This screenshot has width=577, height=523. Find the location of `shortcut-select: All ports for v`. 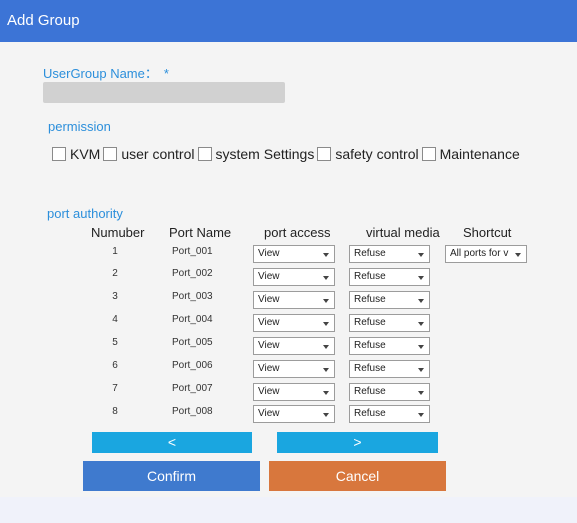

shortcut-select: All ports for v is located at coordinates (486, 254).